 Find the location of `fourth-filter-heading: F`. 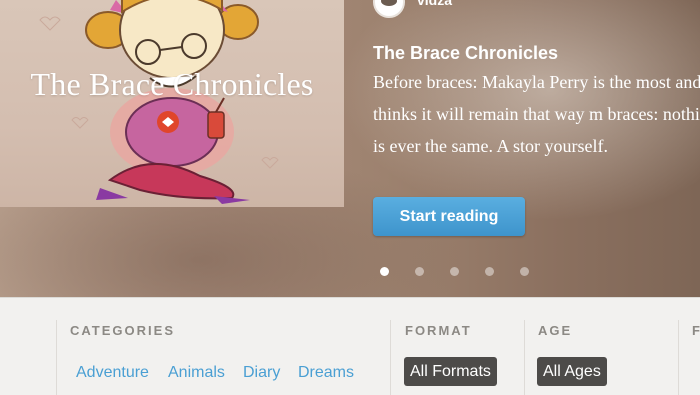

fourth-filter-heading: F is located at coordinates (696, 330).